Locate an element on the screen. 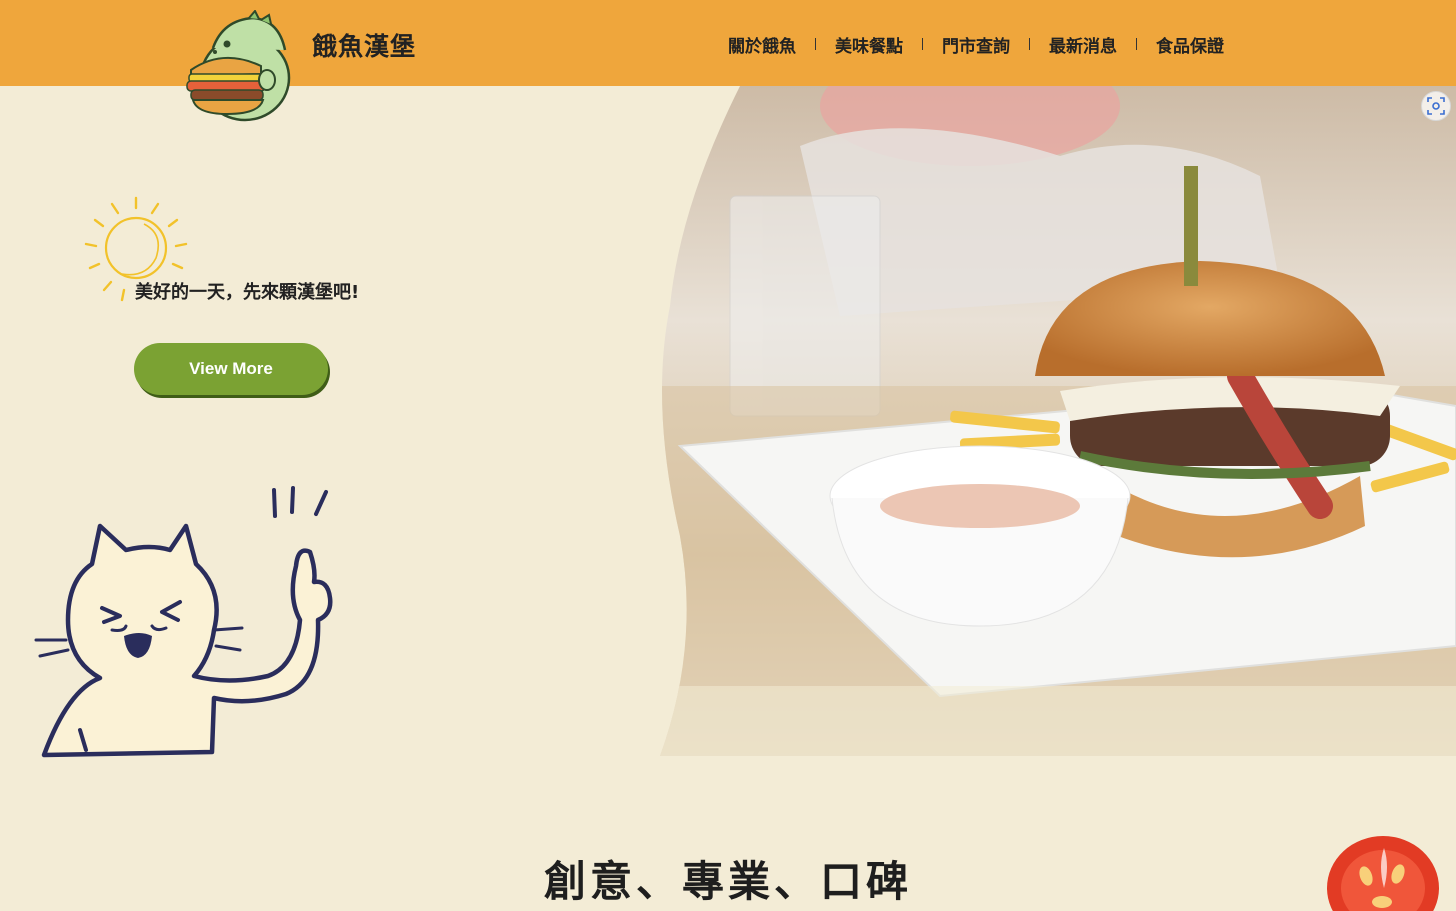 The height and width of the screenshot is (911, 1456). nav-item-news: 最新消息 is located at coordinates (1083, 44).